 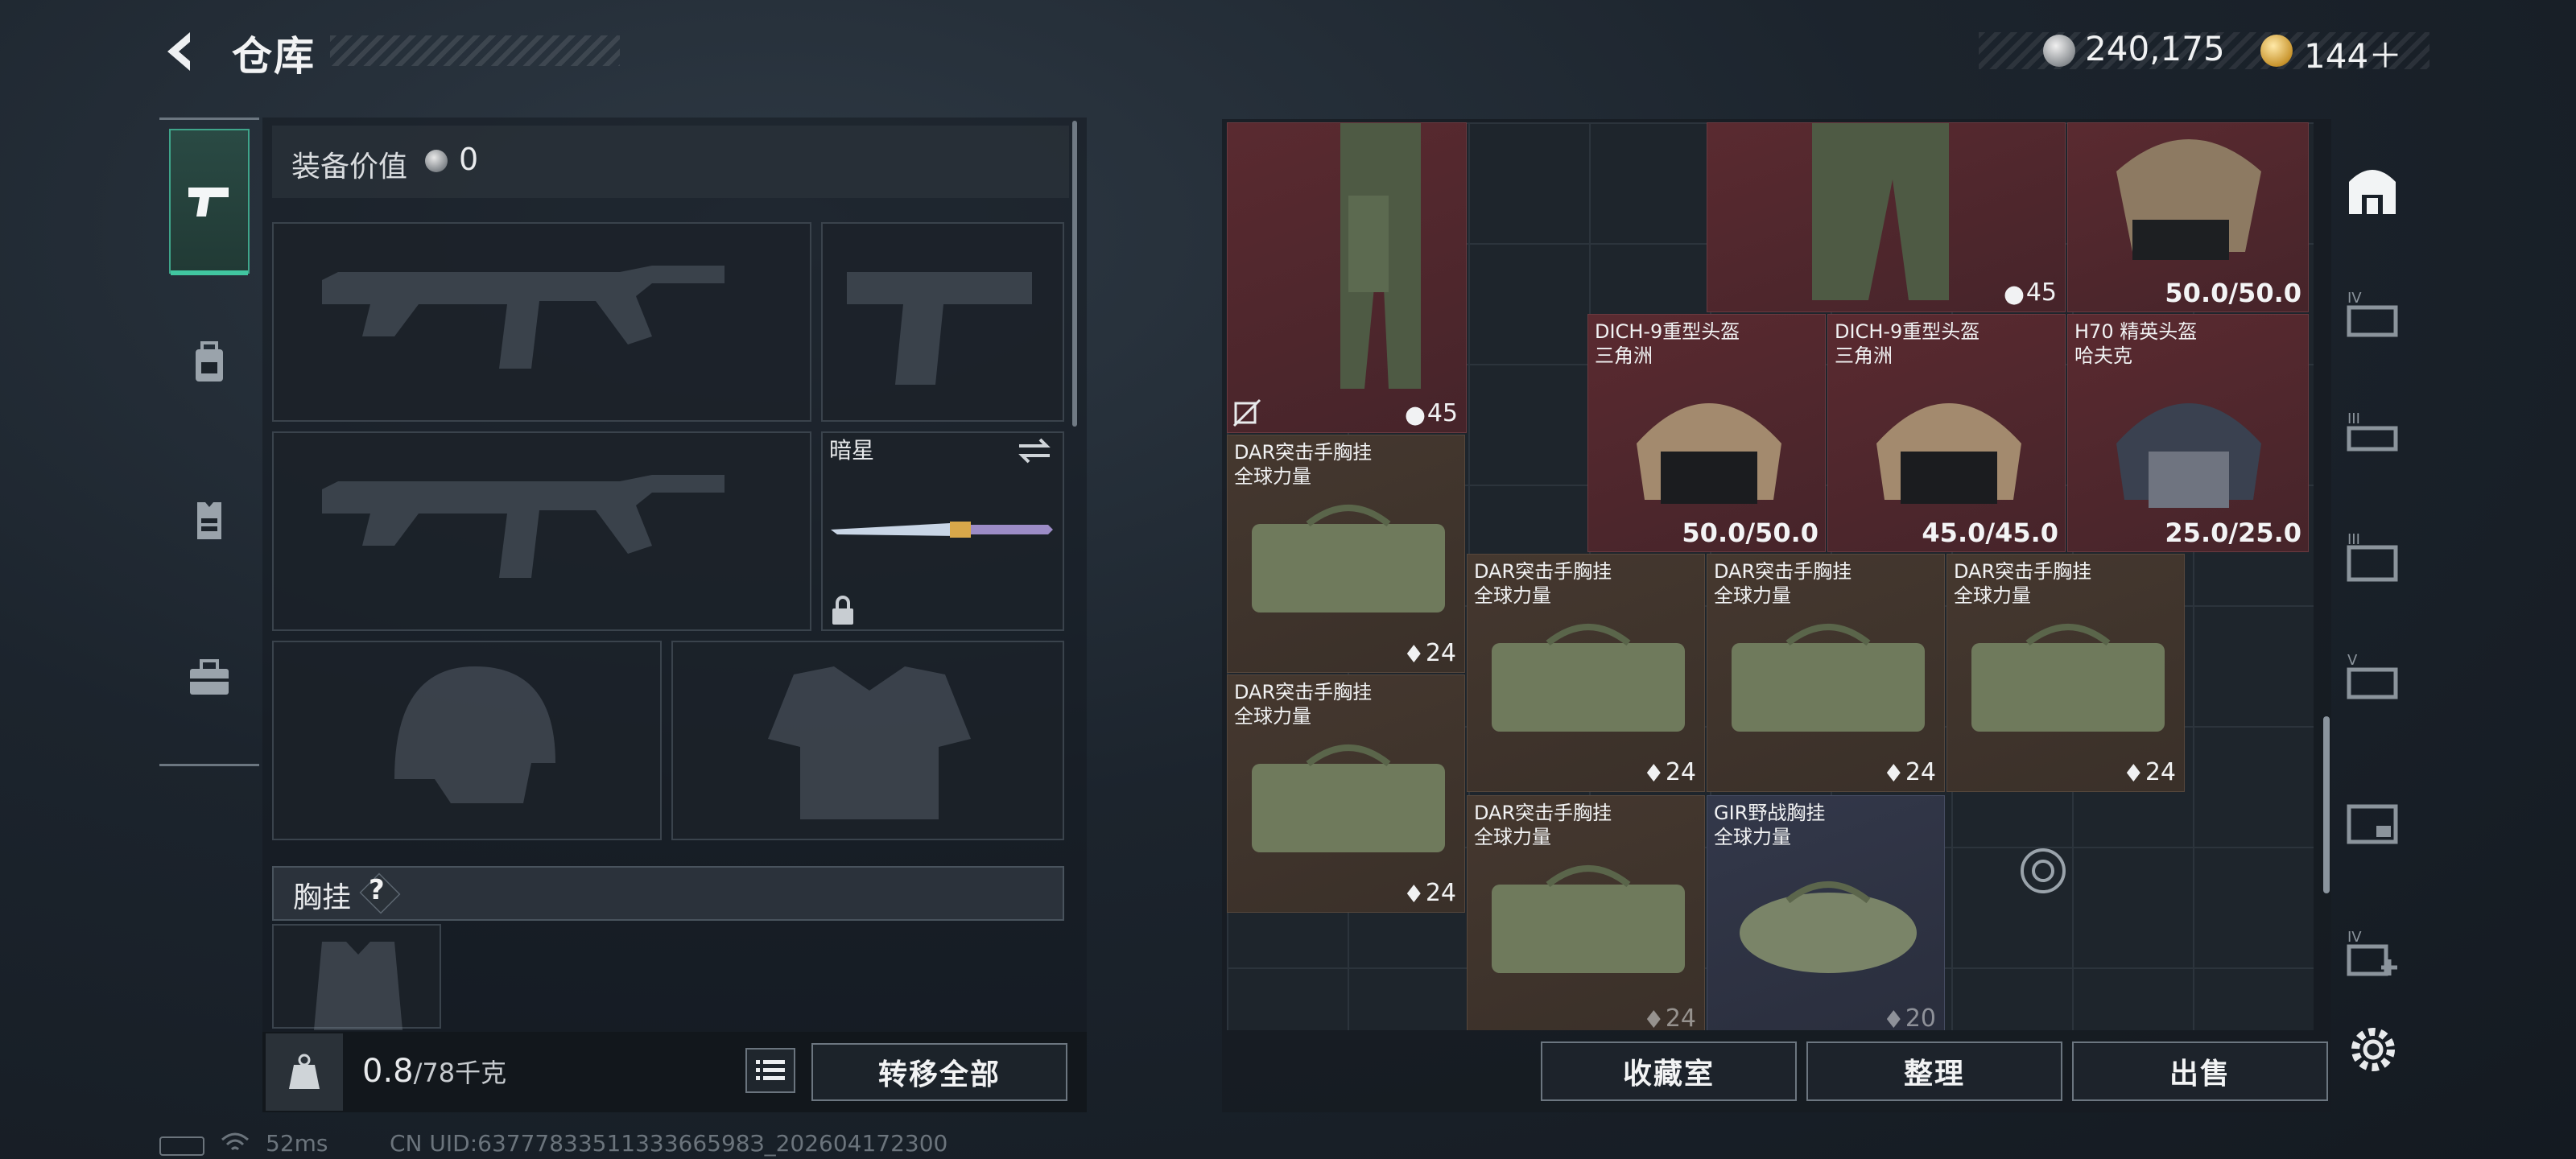 What do you see at coordinates (1074, 274) in the screenshot?
I see `loadout-scrollbar` at bounding box center [1074, 274].